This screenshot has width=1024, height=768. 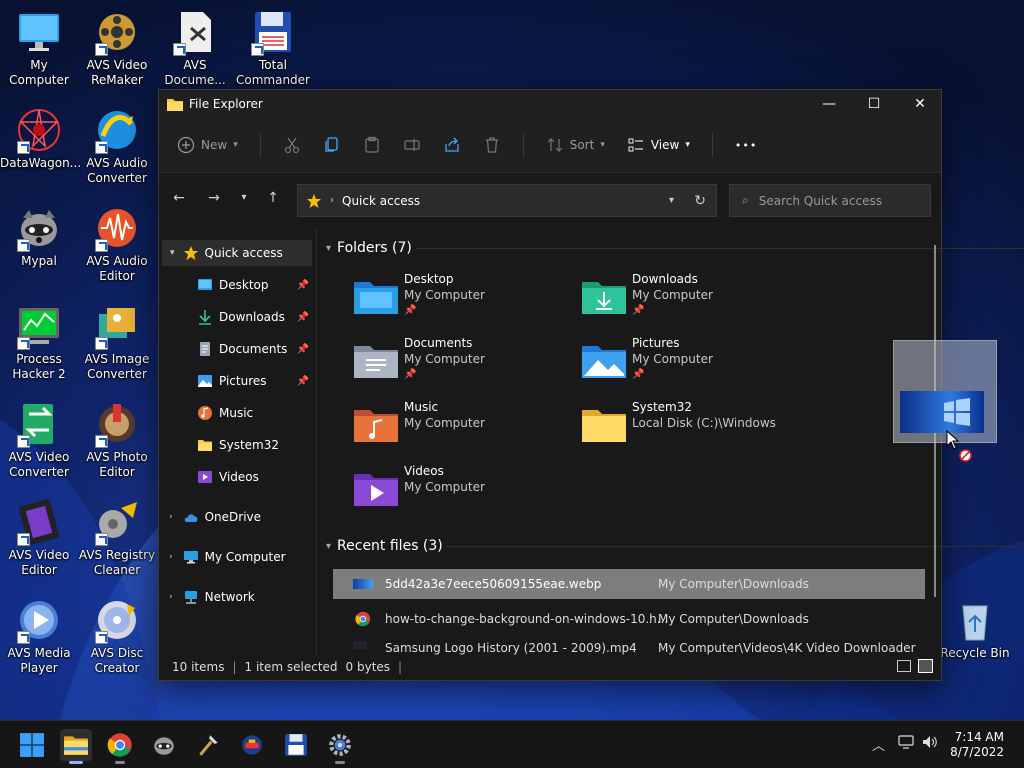 What do you see at coordinates (39, 538) in the screenshot?
I see `desktop-icon-avs-video-editor: AVS Video Editor` at bounding box center [39, 538].